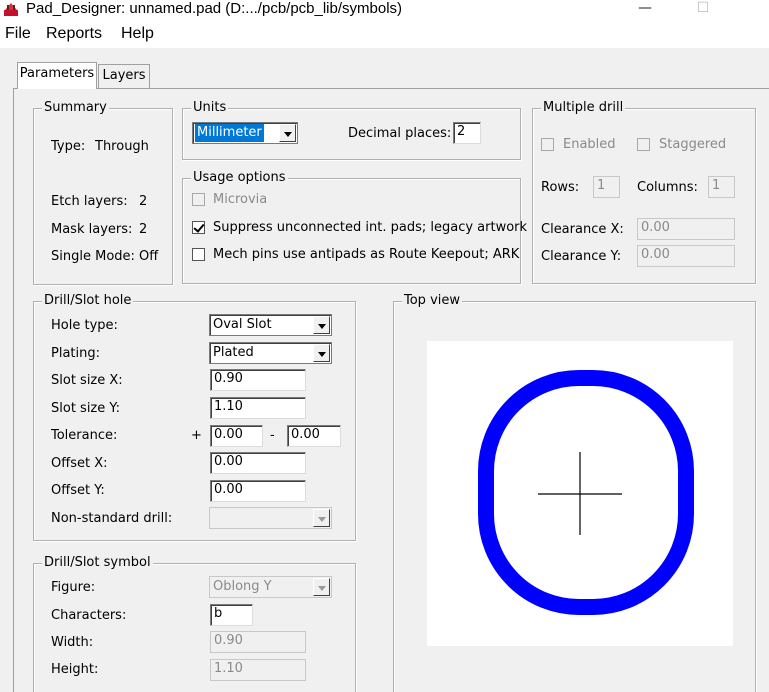  Describe the element at coordinates (89, 201) in the screenshot. I see `etch-layers-label: Etch layers:` at that location.